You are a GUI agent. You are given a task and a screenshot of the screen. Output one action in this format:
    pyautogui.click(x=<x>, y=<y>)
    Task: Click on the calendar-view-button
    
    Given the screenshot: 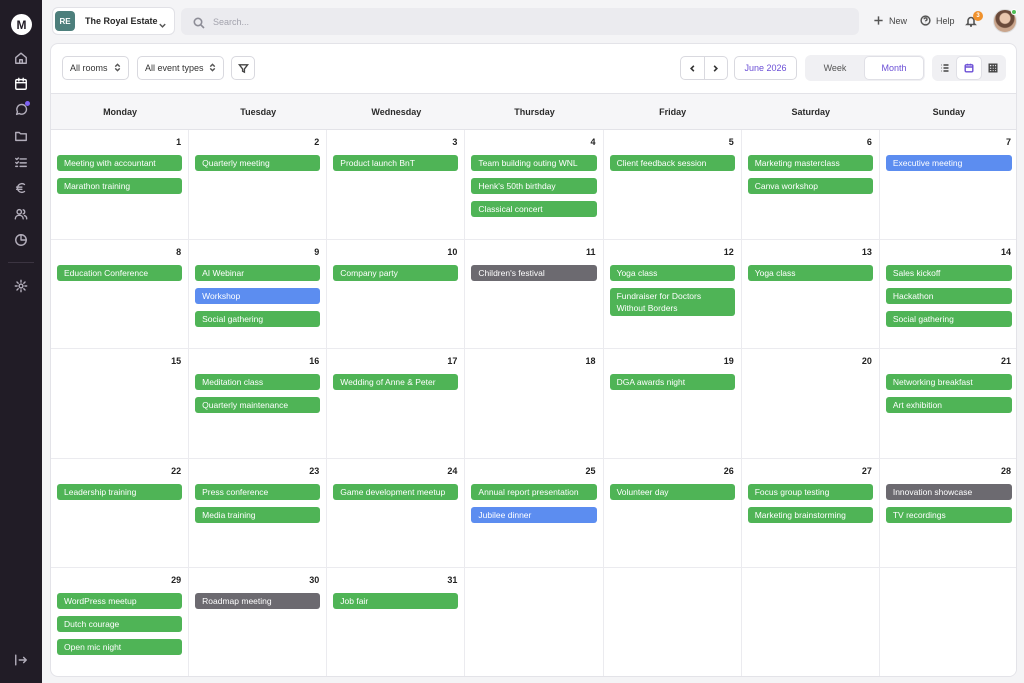 What is the action you would take?
    pyautogui.click(x=969, y=68)
    